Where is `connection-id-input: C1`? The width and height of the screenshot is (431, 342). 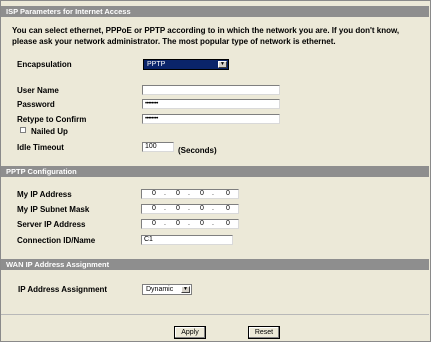
connection-id-input: C1 is located at coordinates (187, 240).